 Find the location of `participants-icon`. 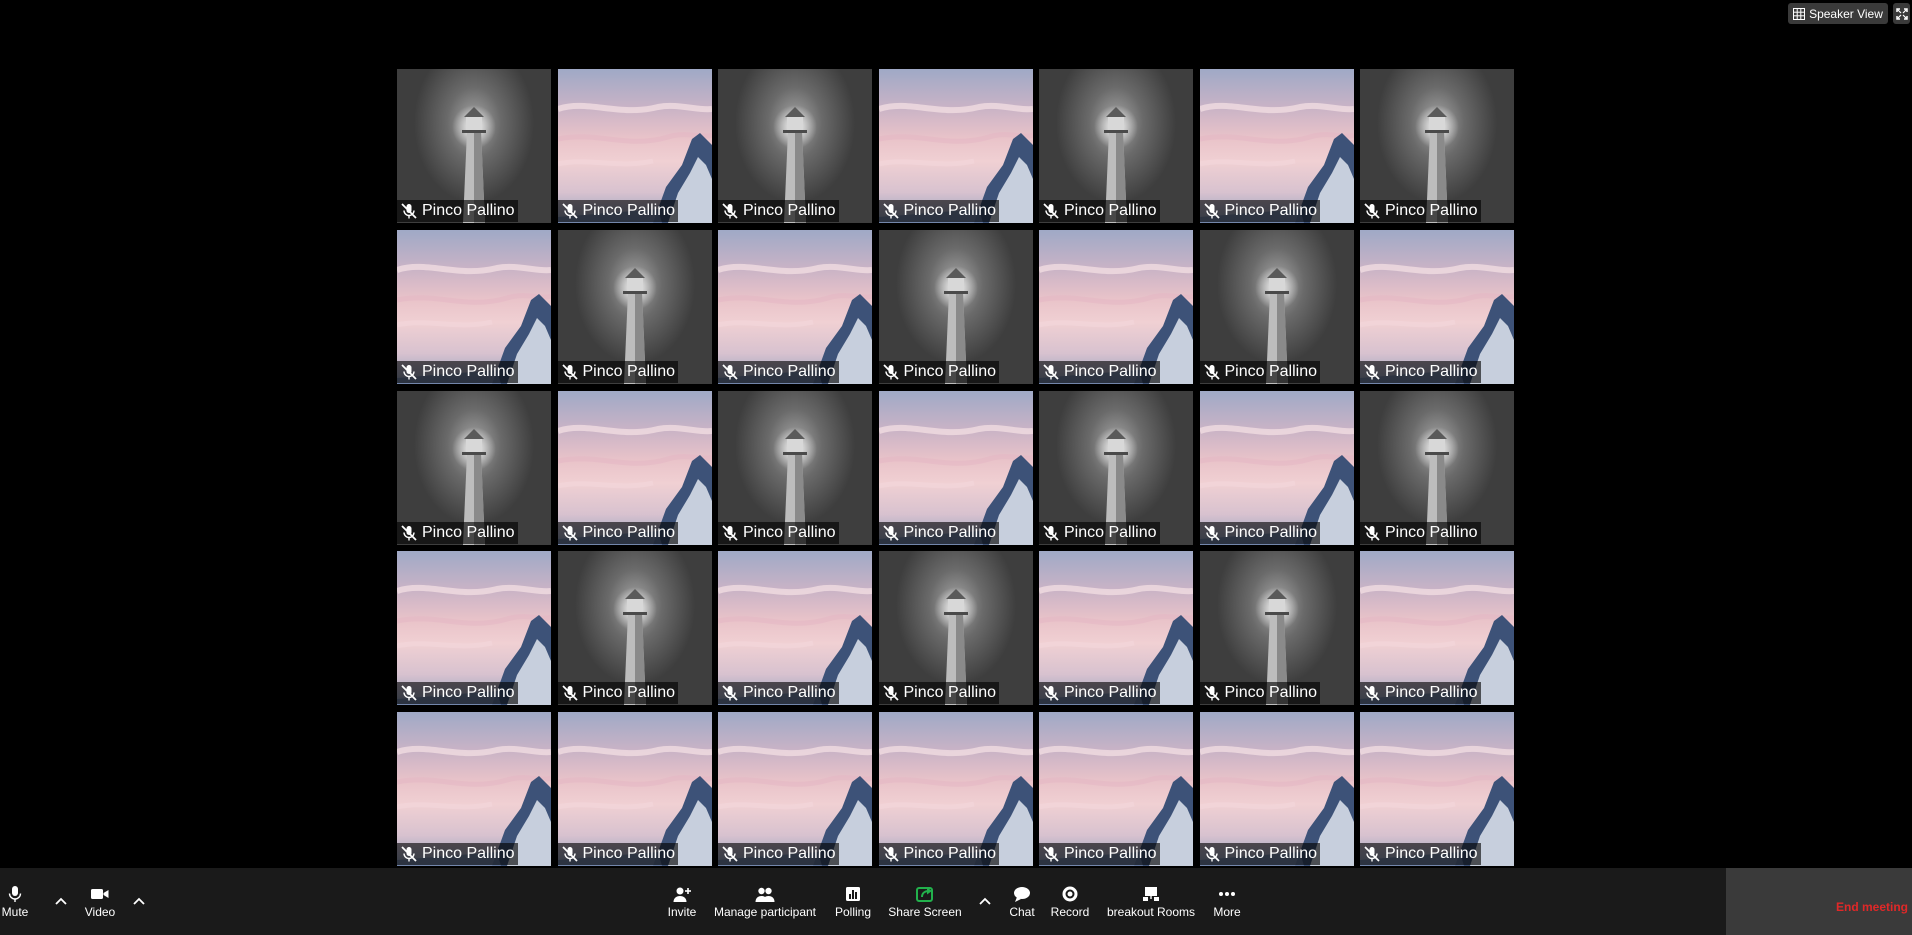

participants-icon is located at coordinates (765, 894).